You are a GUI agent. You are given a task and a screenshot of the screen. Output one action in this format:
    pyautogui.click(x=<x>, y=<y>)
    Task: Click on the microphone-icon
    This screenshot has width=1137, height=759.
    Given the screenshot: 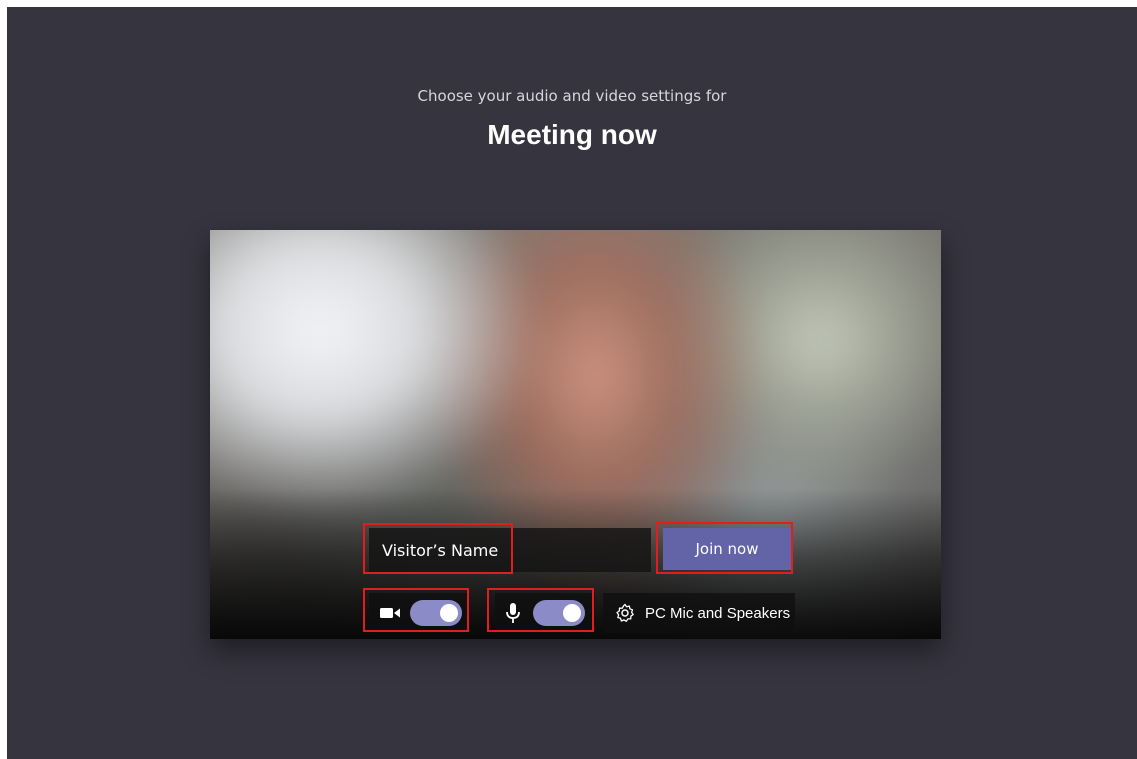 What is the action you would take?
    pyautogui.click(x=513, y=613)
    